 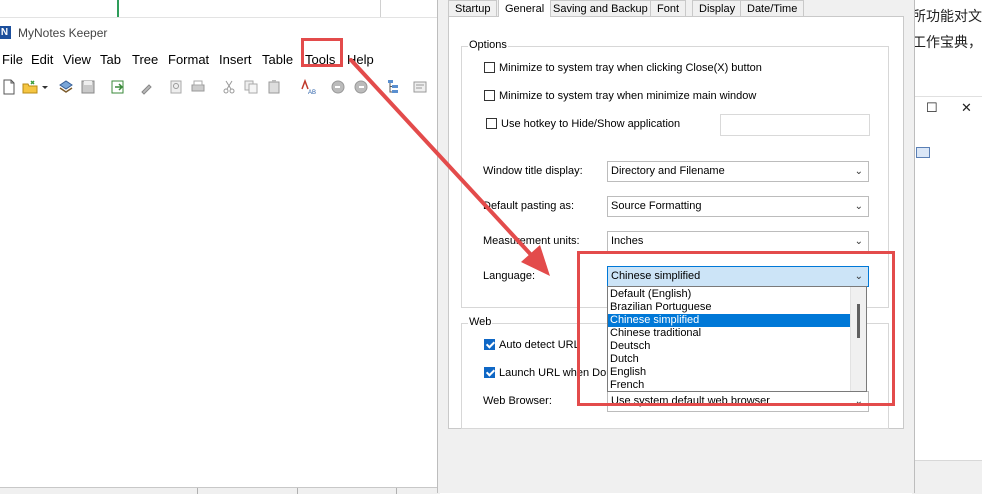 I want to click on background-window-strip, so click(x=220, y=8).